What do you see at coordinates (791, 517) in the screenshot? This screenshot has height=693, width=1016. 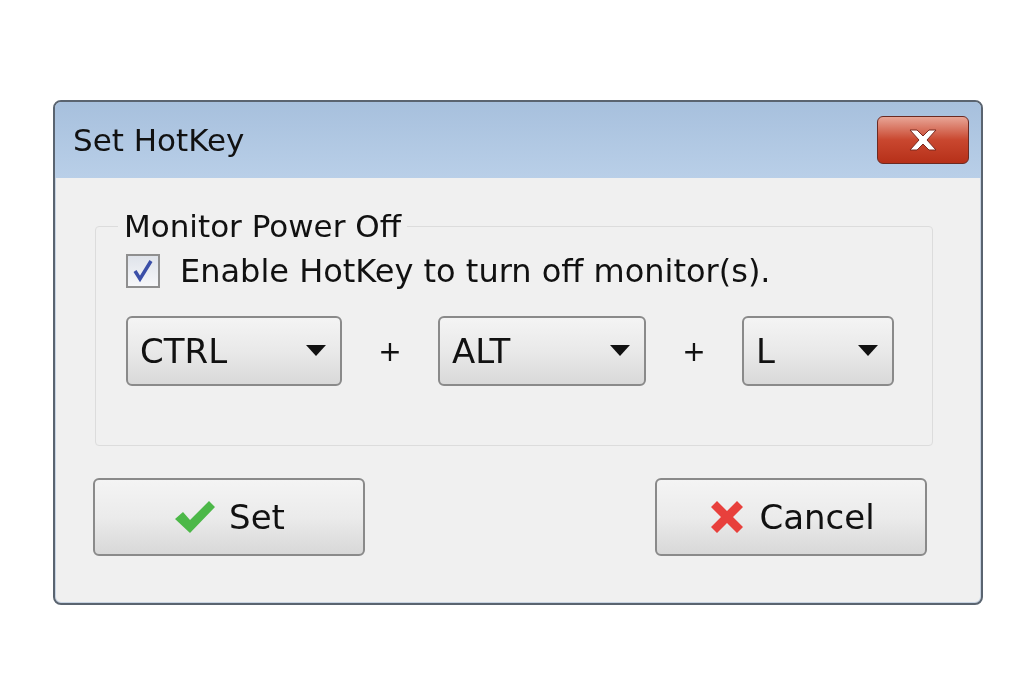 I see `cancel-button: Cancel` at bounding box center [791, 517].